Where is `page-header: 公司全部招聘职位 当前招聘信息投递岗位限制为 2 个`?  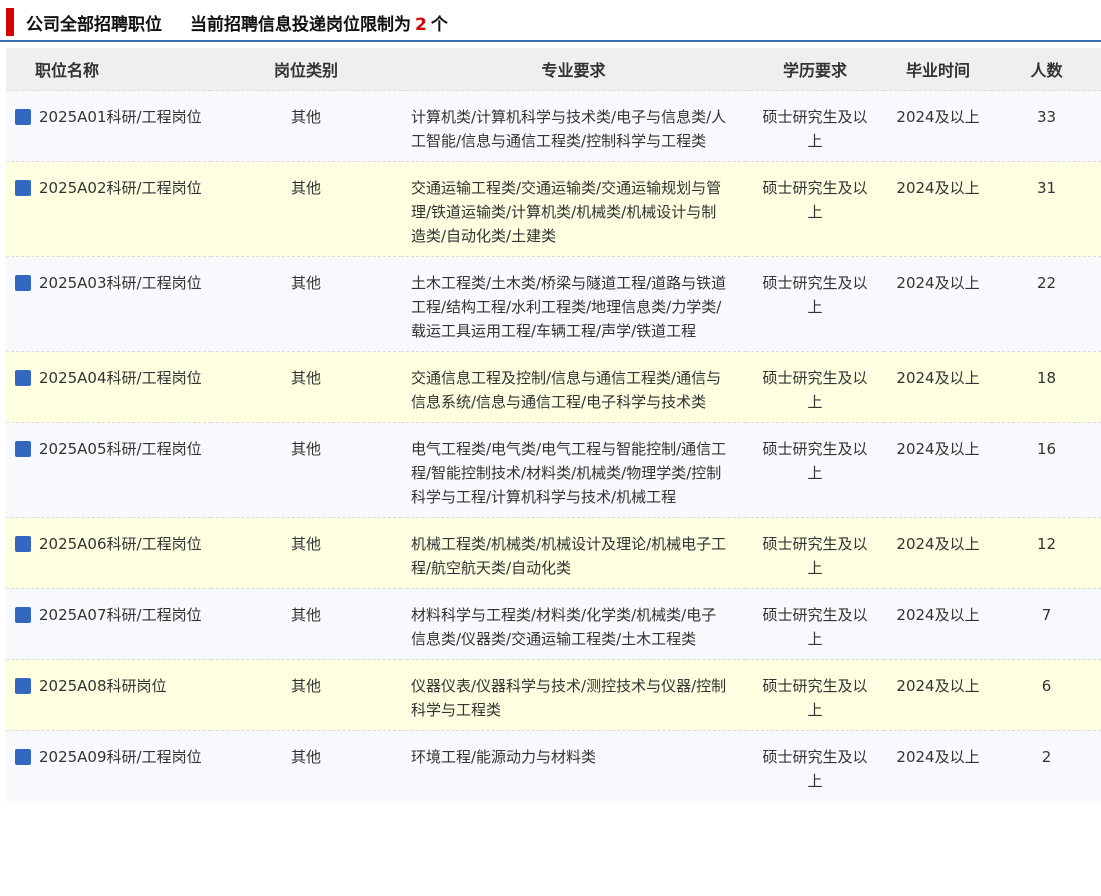
page-header: 公司全部招聘职位 当前招聘信息投递岗位限制为 2 个 is located at coordinates (550, 21).